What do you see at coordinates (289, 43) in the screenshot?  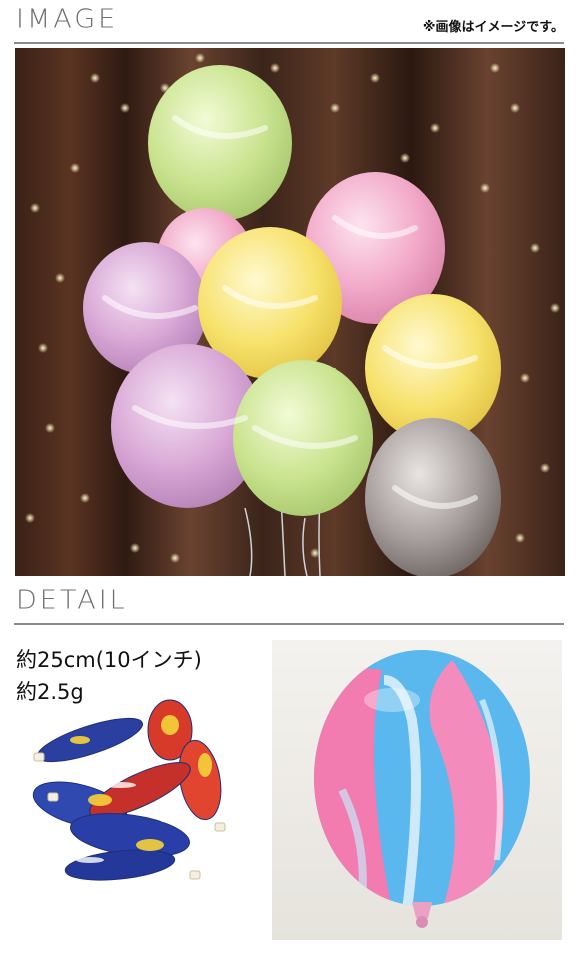 I see `image-divider` at bounding box center [289, 43].